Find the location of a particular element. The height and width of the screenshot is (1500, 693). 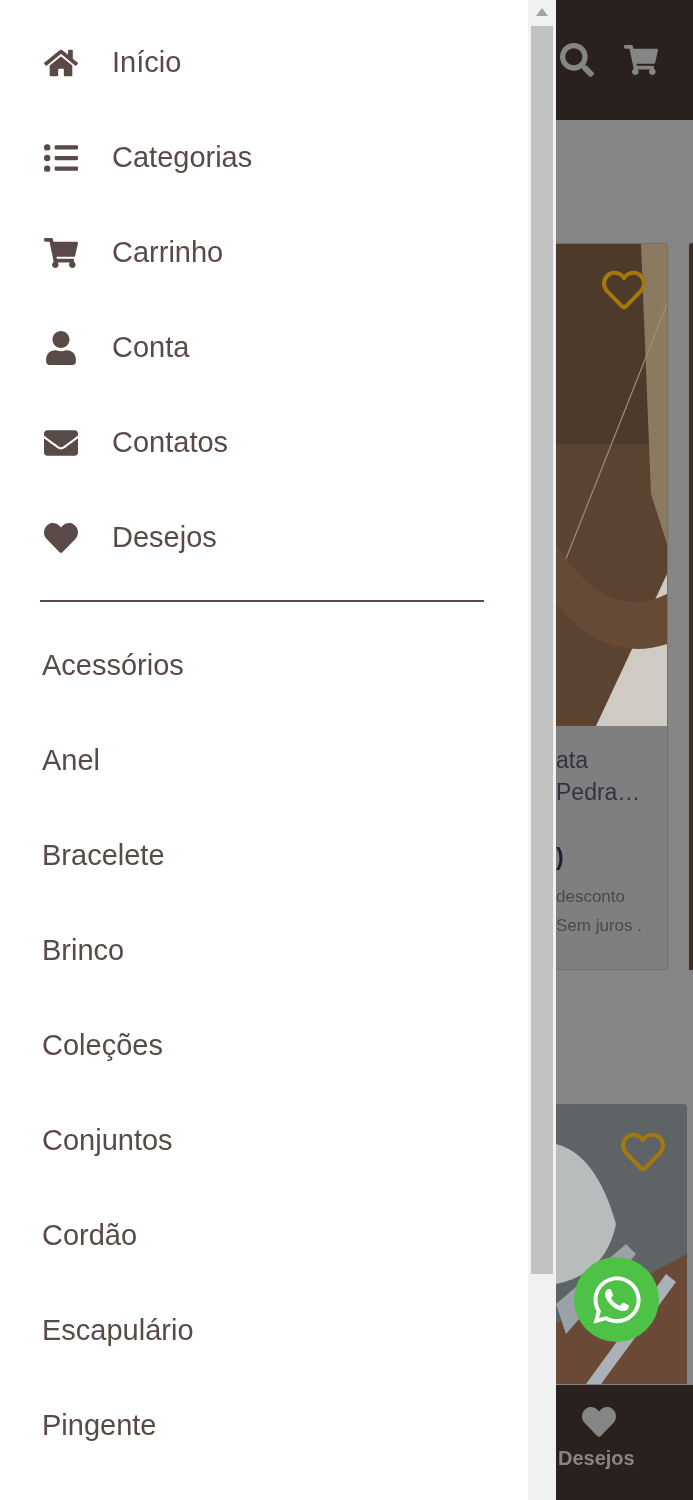

category-item: Cordão is located at coordinates (264, 1235).